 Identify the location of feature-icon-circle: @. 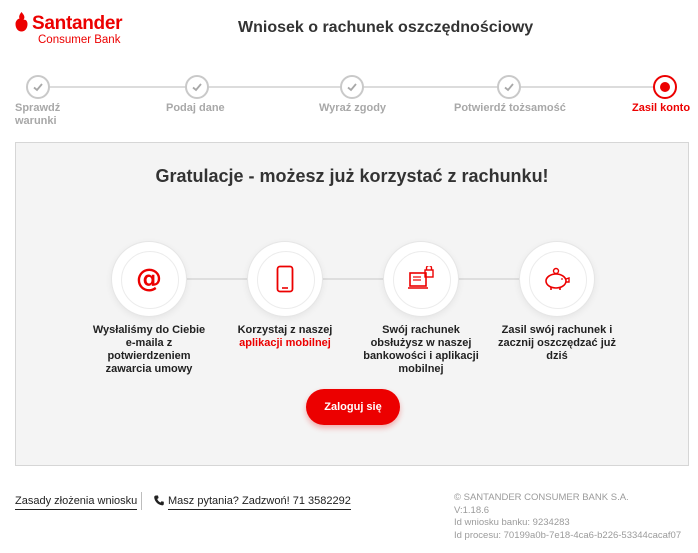
(149, 279).